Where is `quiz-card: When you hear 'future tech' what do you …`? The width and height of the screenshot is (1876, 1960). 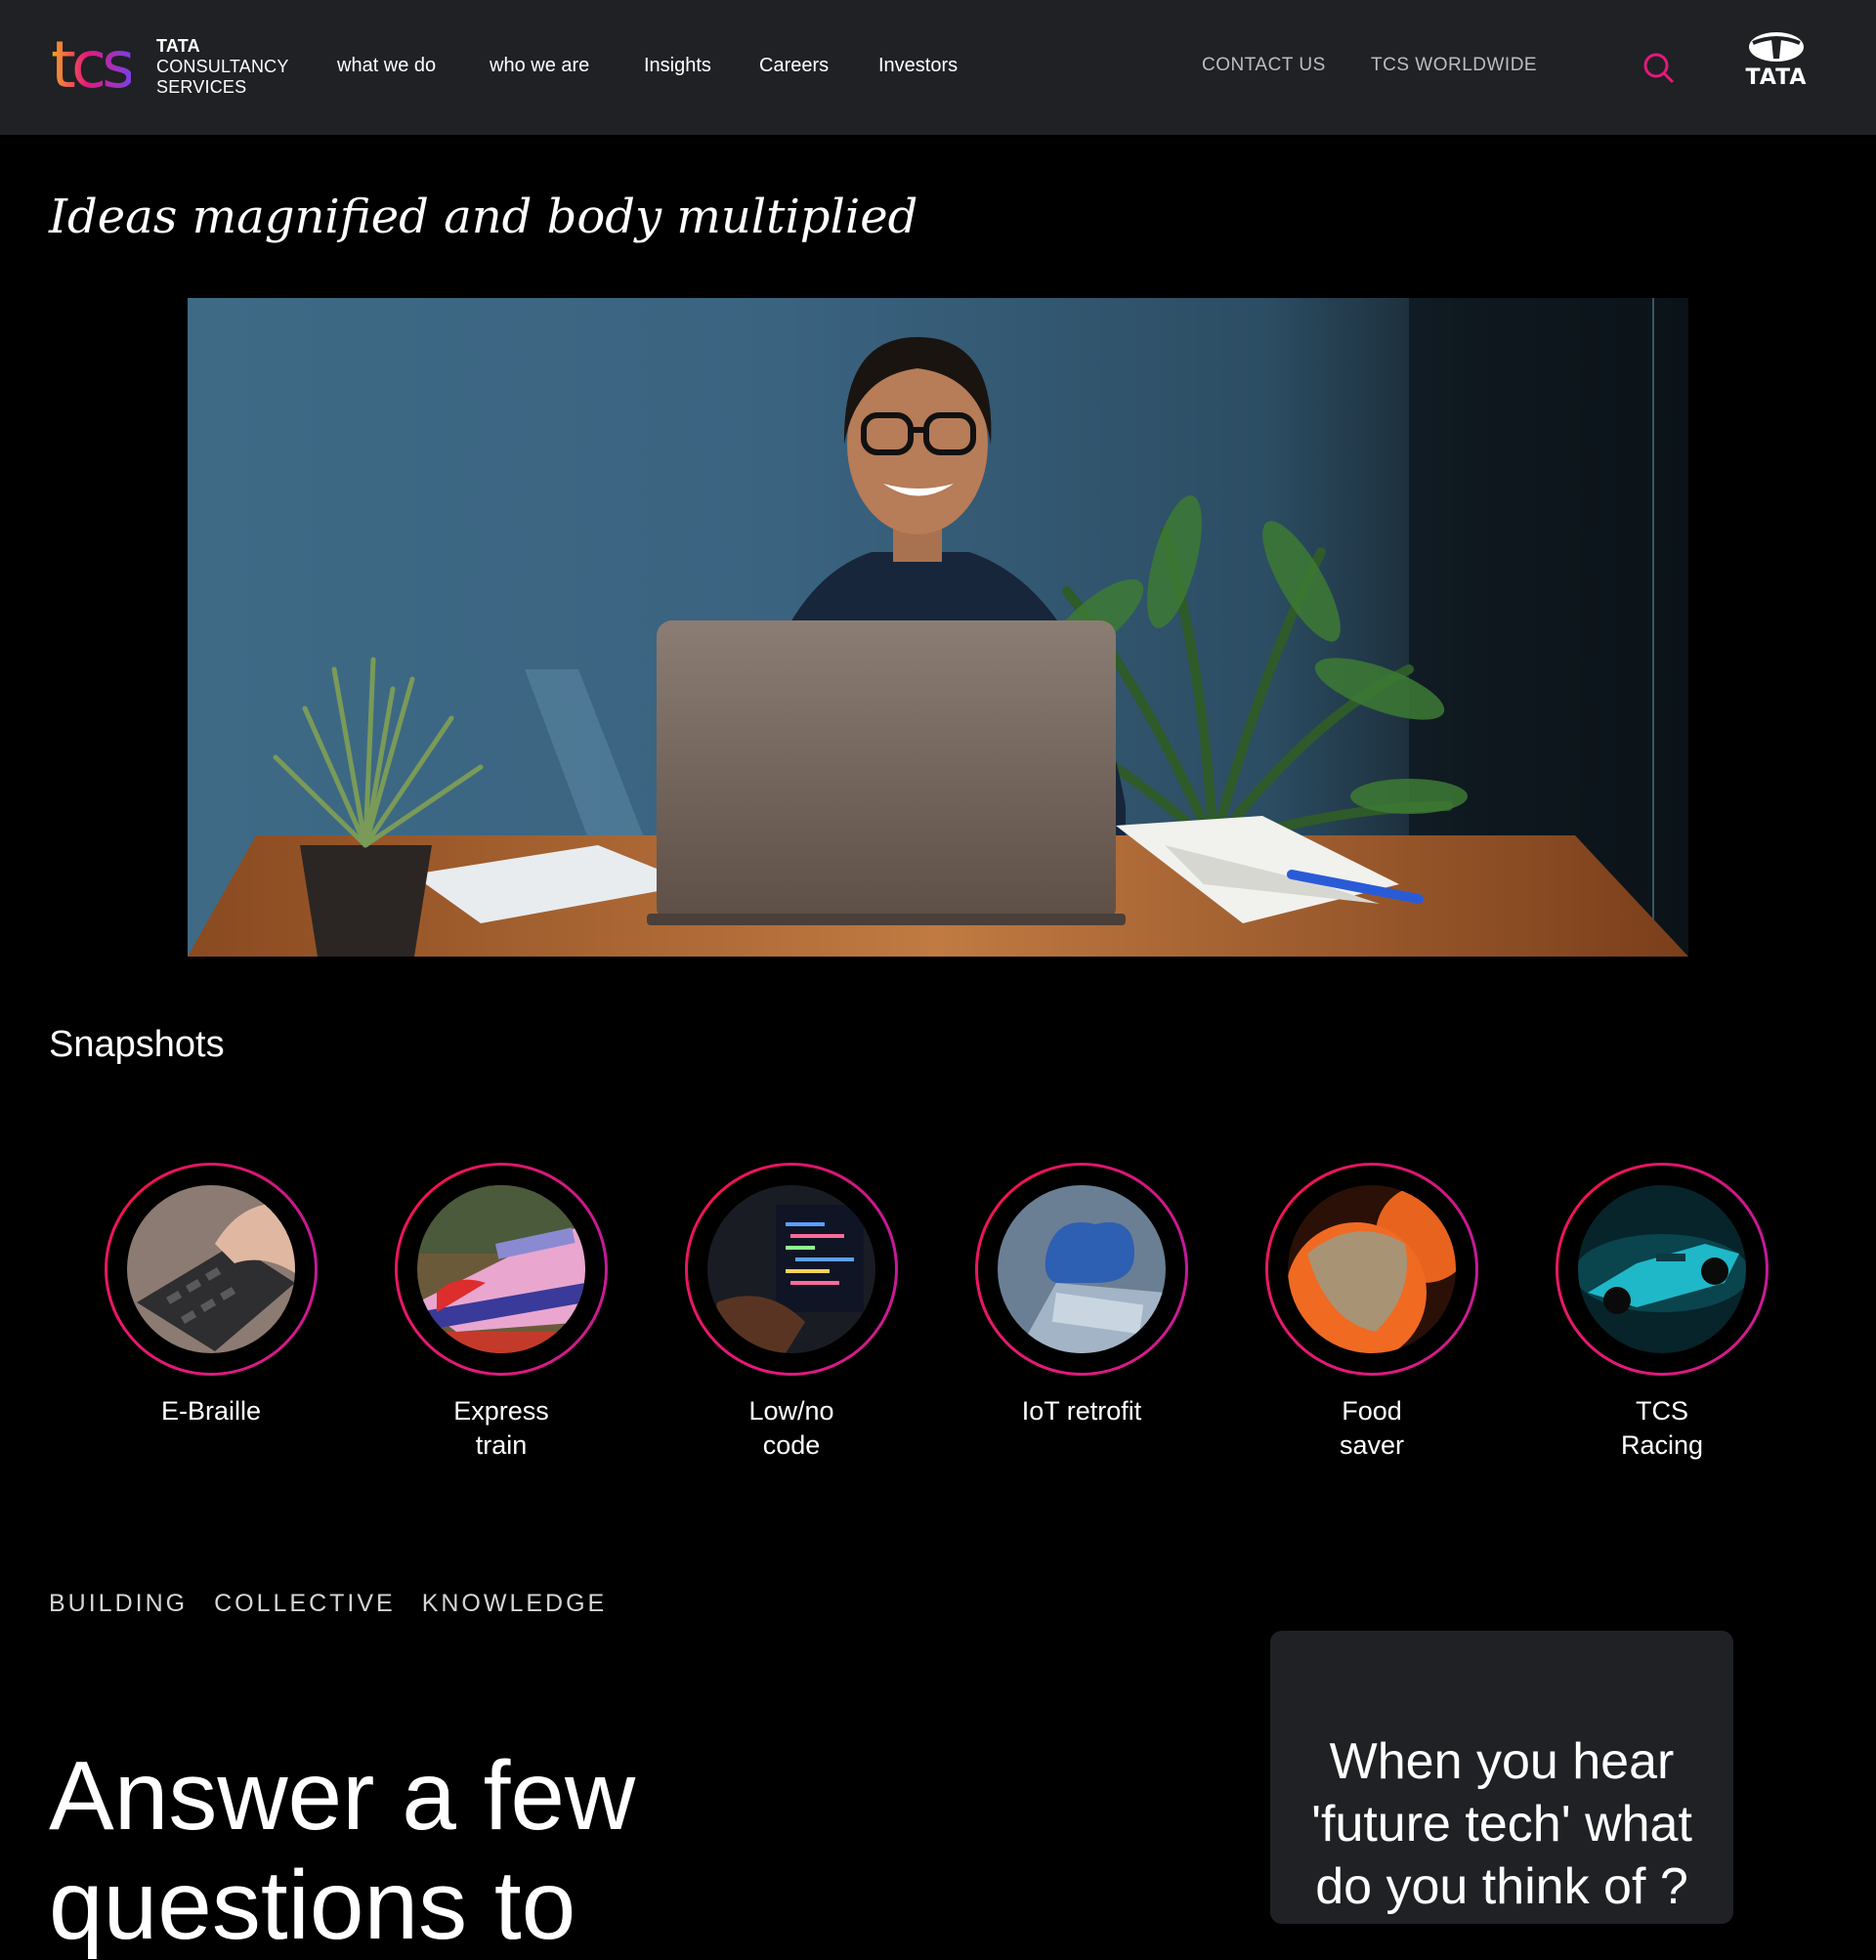 quiz-card: When you hear 'future tech' what do you … is located at coordinates (1501, 1777).